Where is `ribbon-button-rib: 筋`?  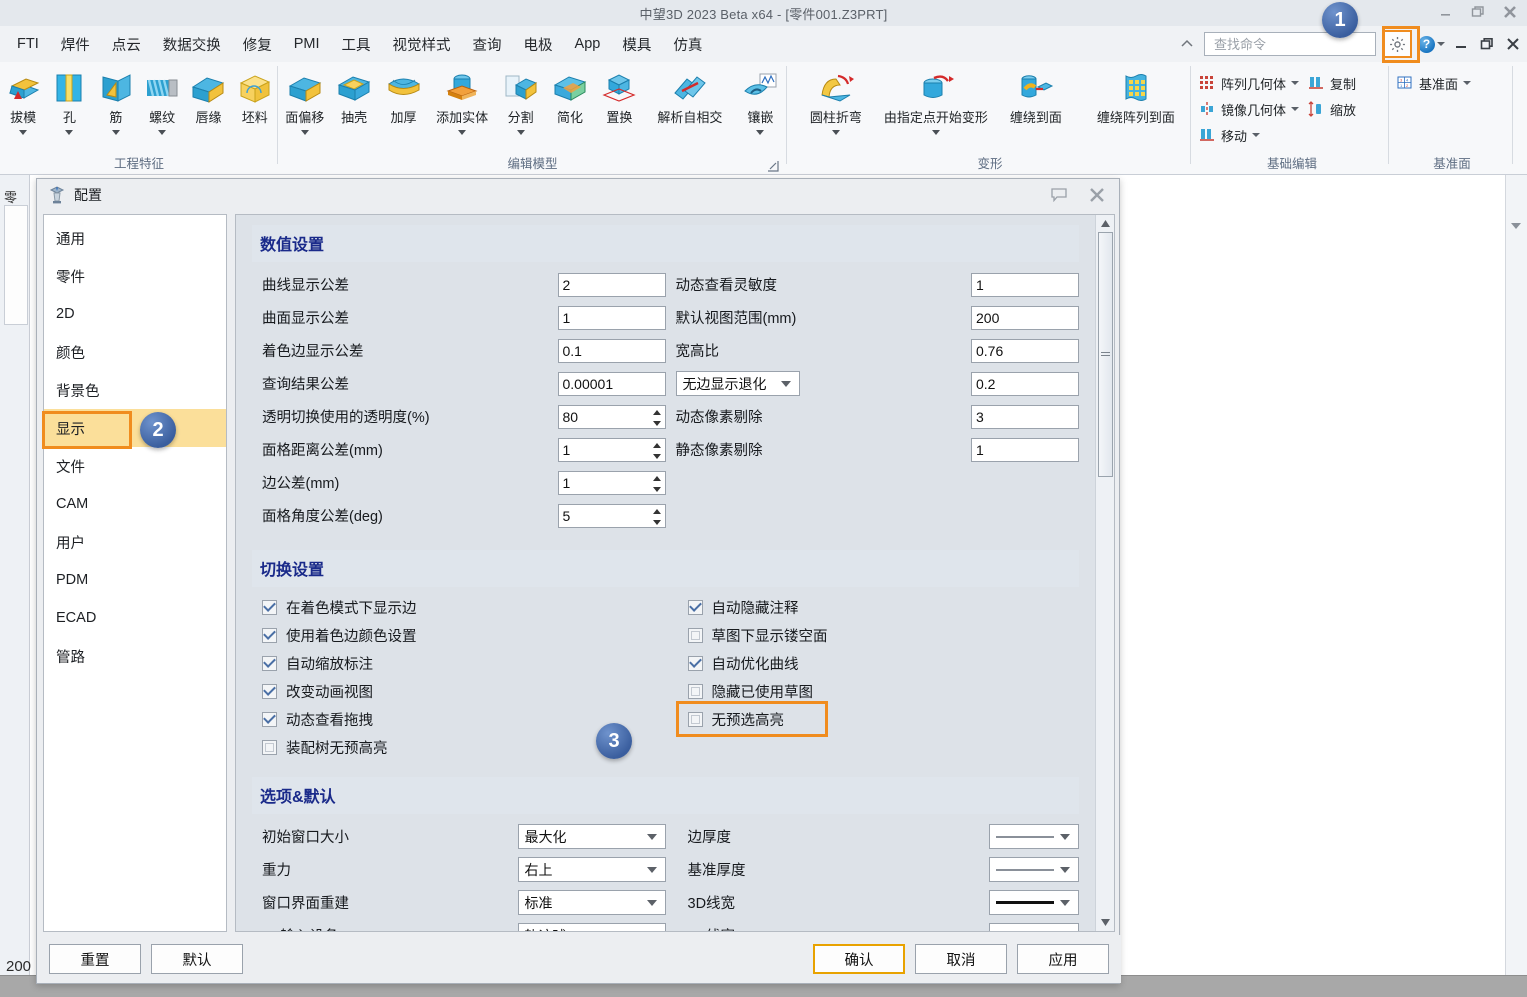
ribbon-button-rib: 筋 is located at coordinates (116, 100).